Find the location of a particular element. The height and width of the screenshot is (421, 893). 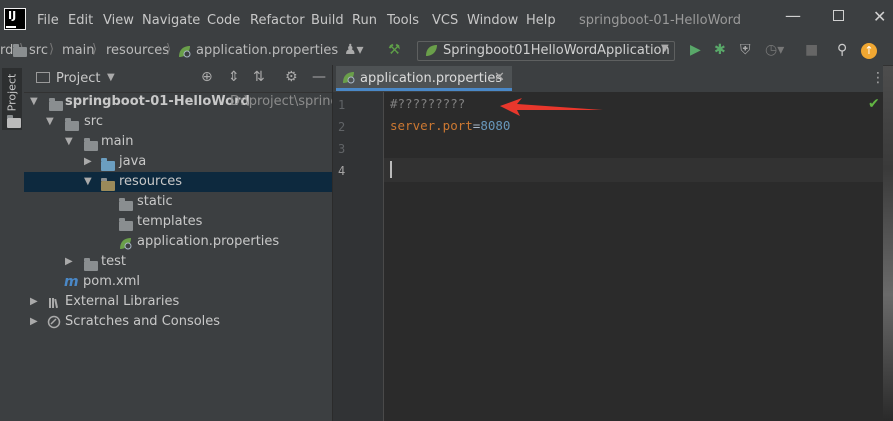

tree-item-label: java is located at coordinates (133, 161).